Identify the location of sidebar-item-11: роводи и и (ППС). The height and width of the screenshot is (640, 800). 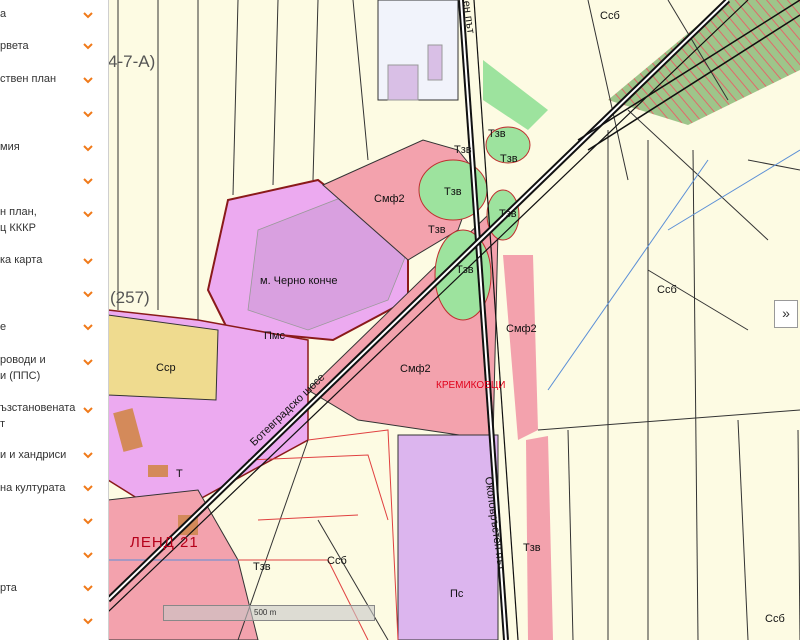
(53, 368).